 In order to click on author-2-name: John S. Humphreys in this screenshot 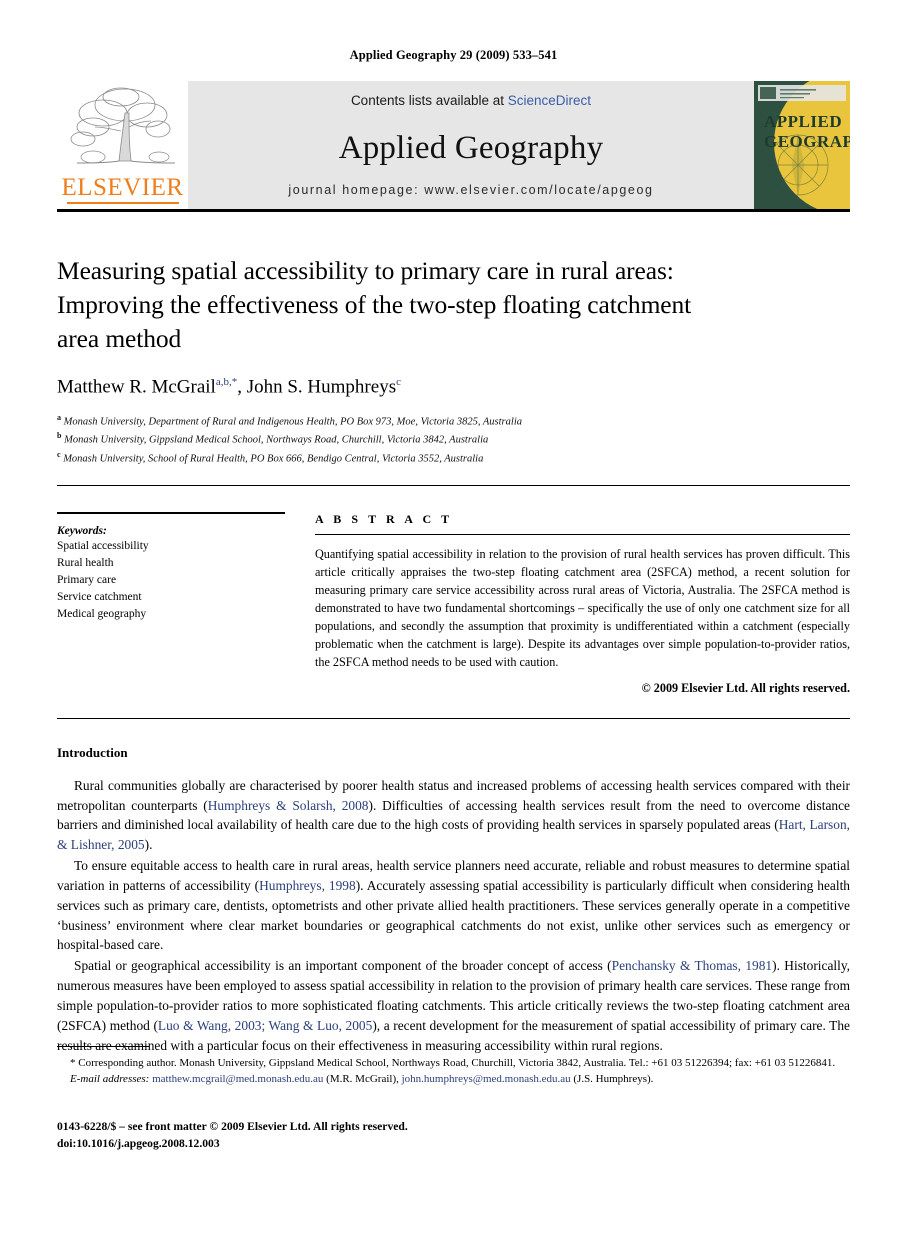, I will do `click(321, 387)`.